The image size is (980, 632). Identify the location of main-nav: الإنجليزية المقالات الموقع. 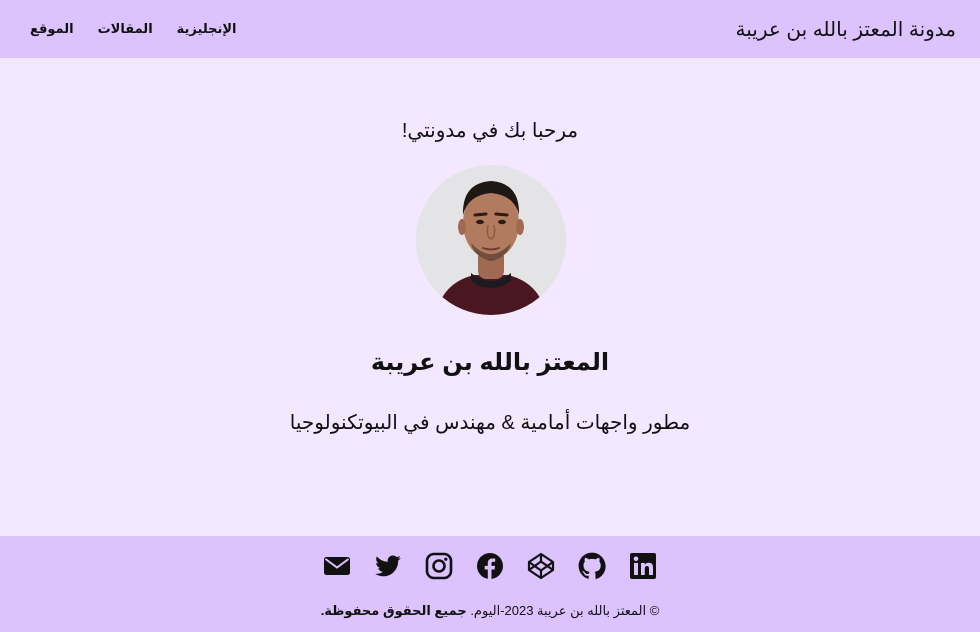
(133, 29).